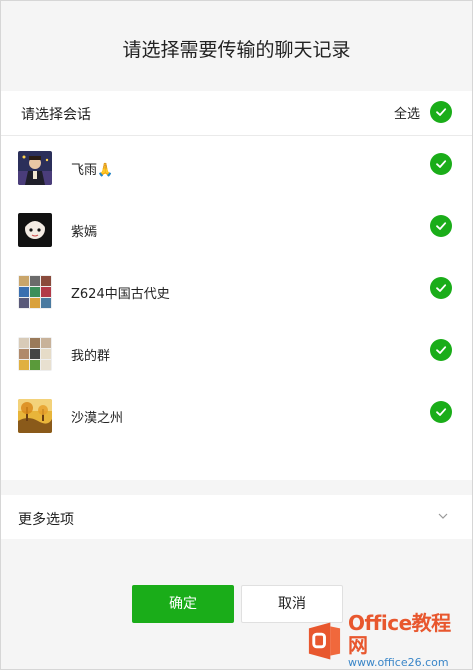 The image size is (473, 670). I want to click on chevron-down-icon, so click(443, 516).